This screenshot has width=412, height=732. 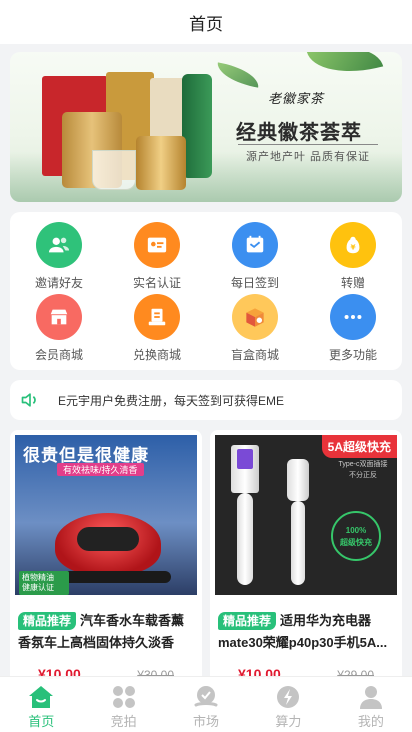 I want to click on menu-transfer-gift: ¥ 转赠, so click(x=353, y=256).